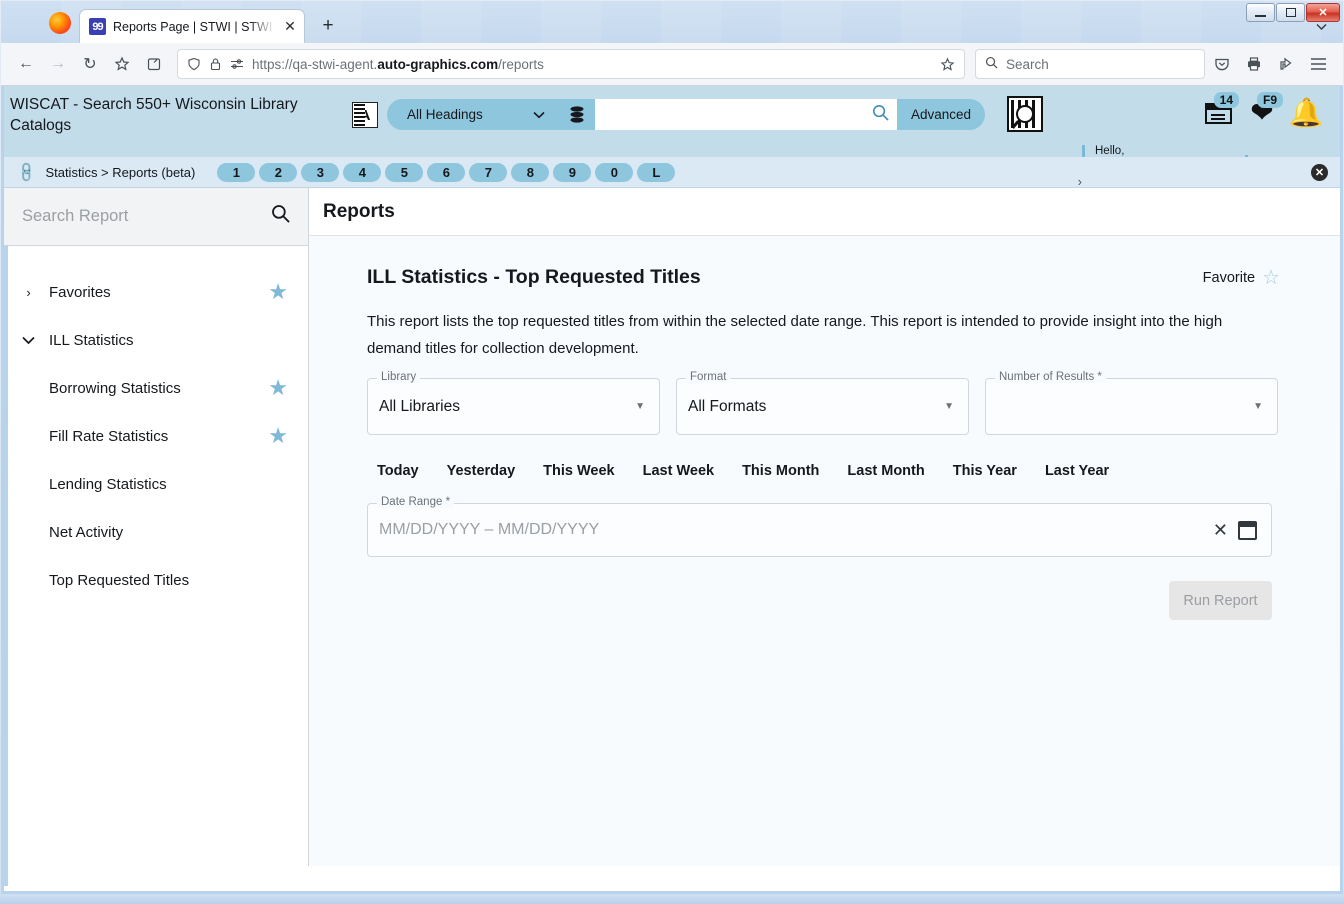  Describe the element at coordinates (156, 292) in the screenshot. I see `sidebar-item-favorites: › Favorites ★` at that location.